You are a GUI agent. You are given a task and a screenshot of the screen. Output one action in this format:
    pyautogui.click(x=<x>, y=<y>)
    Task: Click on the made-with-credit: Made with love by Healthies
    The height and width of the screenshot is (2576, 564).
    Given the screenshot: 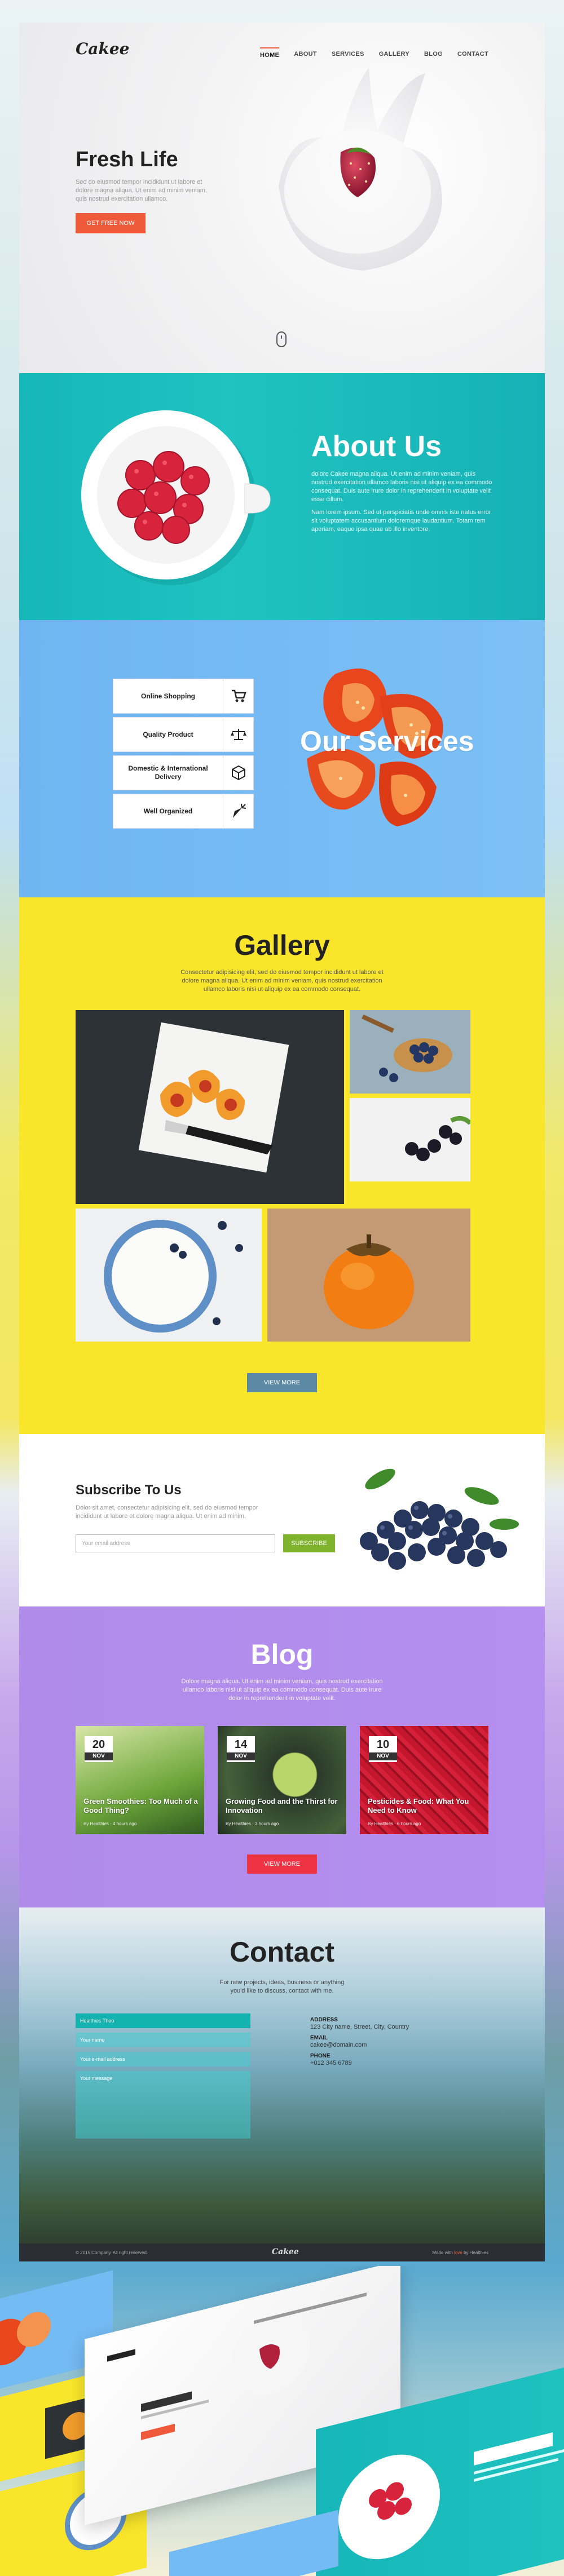 What is the action you would take?
    pyautogui.click(x=460, y=2252)
    